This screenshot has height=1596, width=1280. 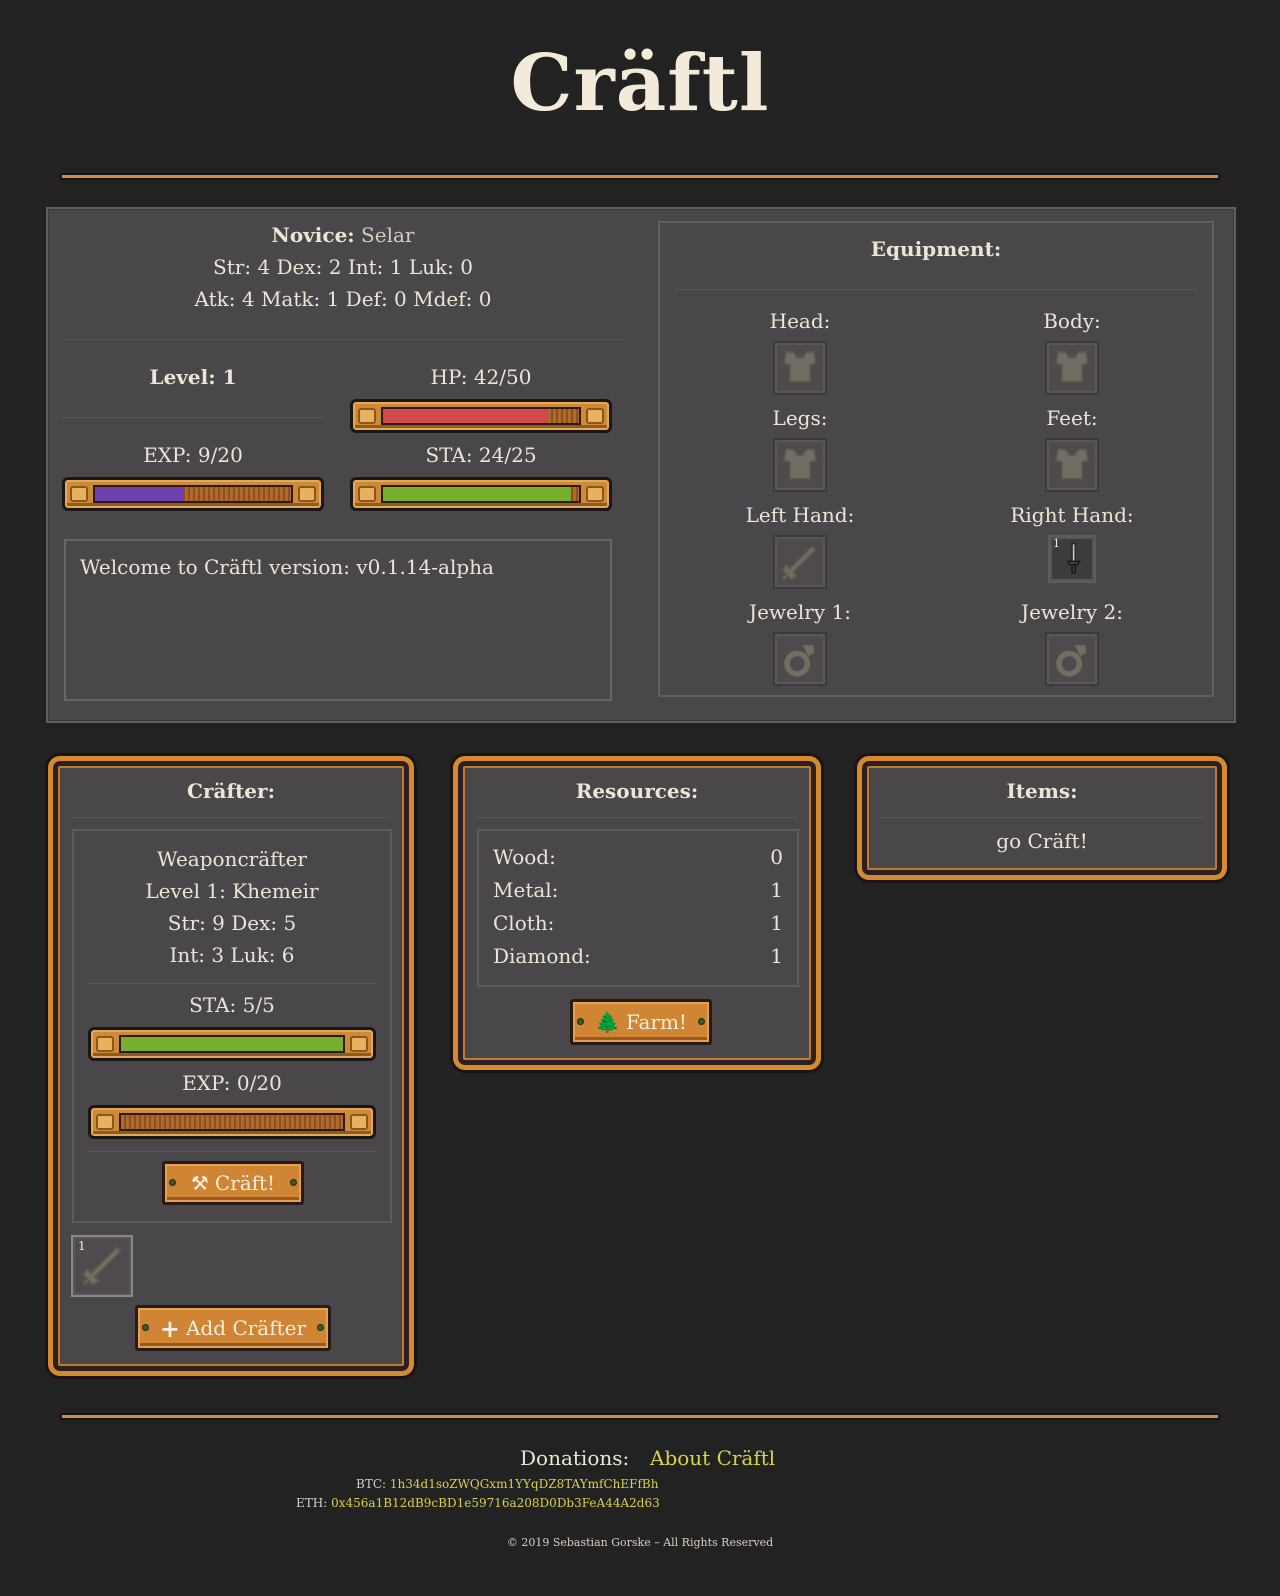 I want to click on hp-label: HP: 42/50, so click(x=481, y=377).